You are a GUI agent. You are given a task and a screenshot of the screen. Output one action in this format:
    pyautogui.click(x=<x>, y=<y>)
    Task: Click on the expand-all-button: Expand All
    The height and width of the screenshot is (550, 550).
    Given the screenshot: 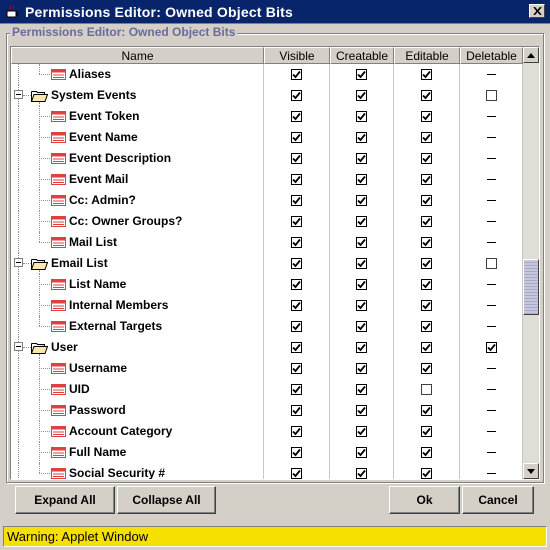 What is the action you would take?
    pyautogui.click(x=65, y=500)
    